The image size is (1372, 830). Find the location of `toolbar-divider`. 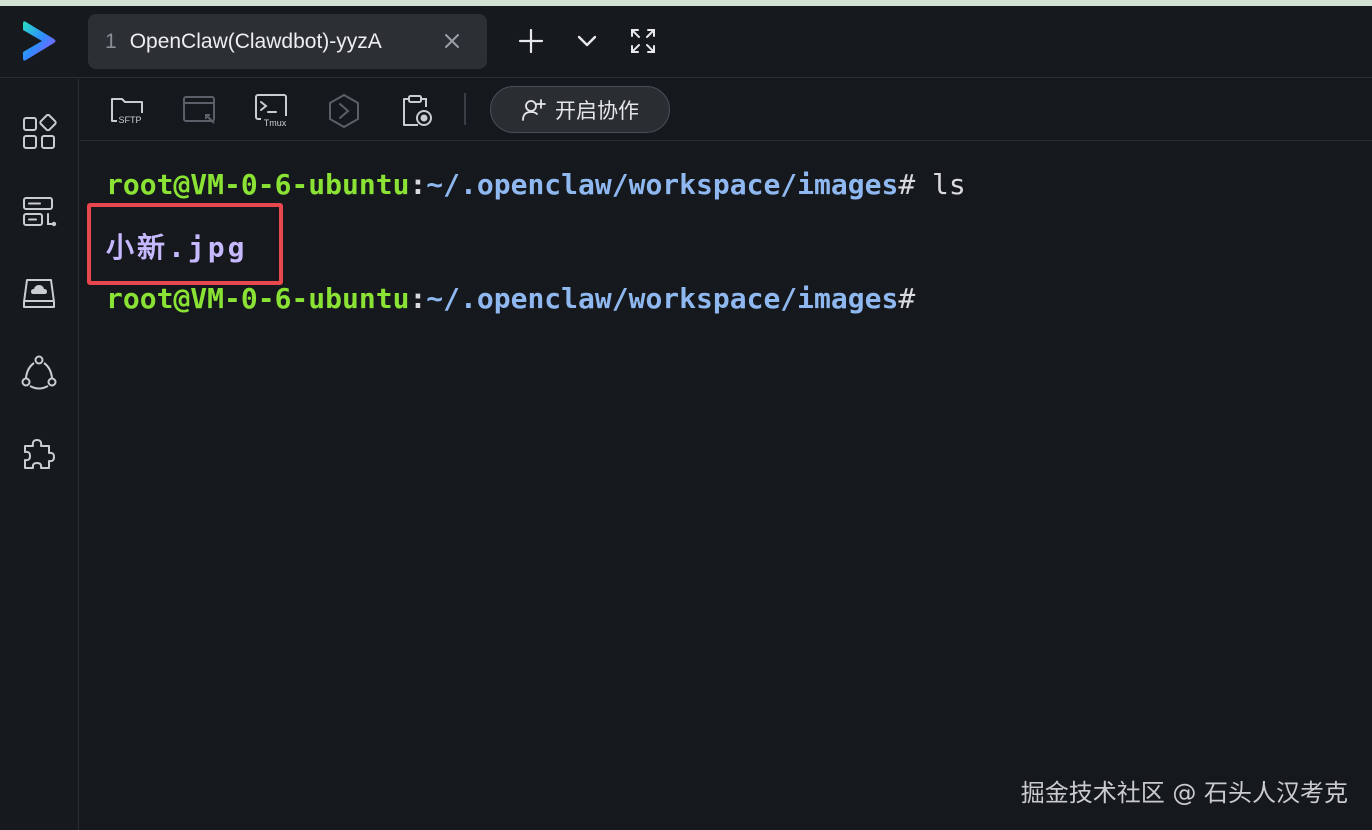

toolbar-divider is located at coordinates (465, 109).